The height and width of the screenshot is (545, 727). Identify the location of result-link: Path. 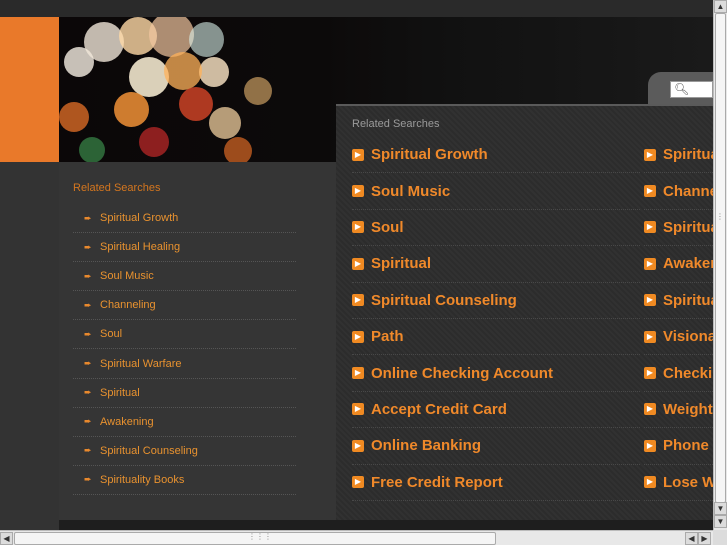
(387, 336).